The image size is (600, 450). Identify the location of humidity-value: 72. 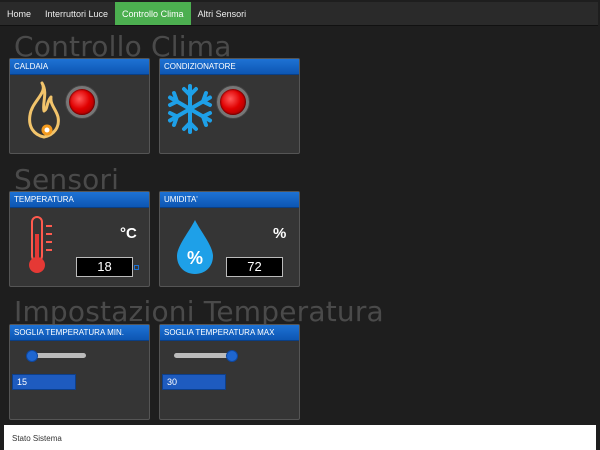
(254, 267).